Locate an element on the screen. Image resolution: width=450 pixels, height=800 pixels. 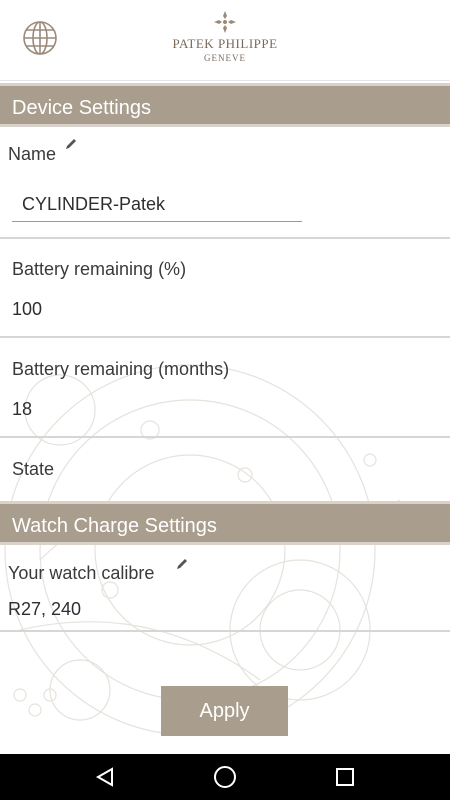
globe-icon is located at coordinates (40, 38).